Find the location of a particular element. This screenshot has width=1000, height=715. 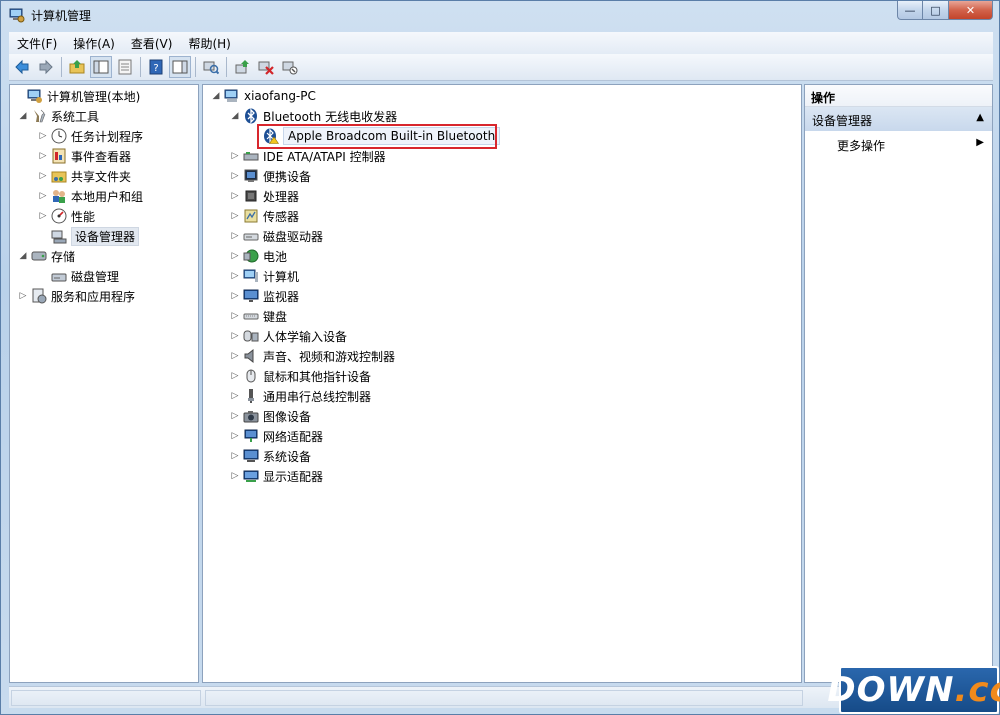

minimize-button: — is located at coordinates (910, 10).